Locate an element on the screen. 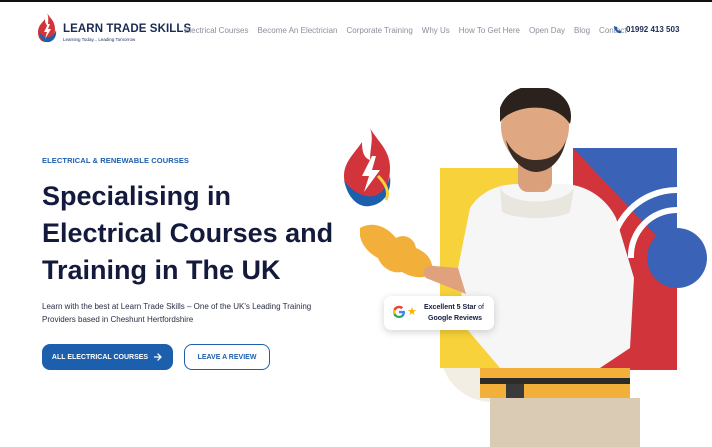  phone-number: 01992 413 503 is located at coordinates (653, 29).